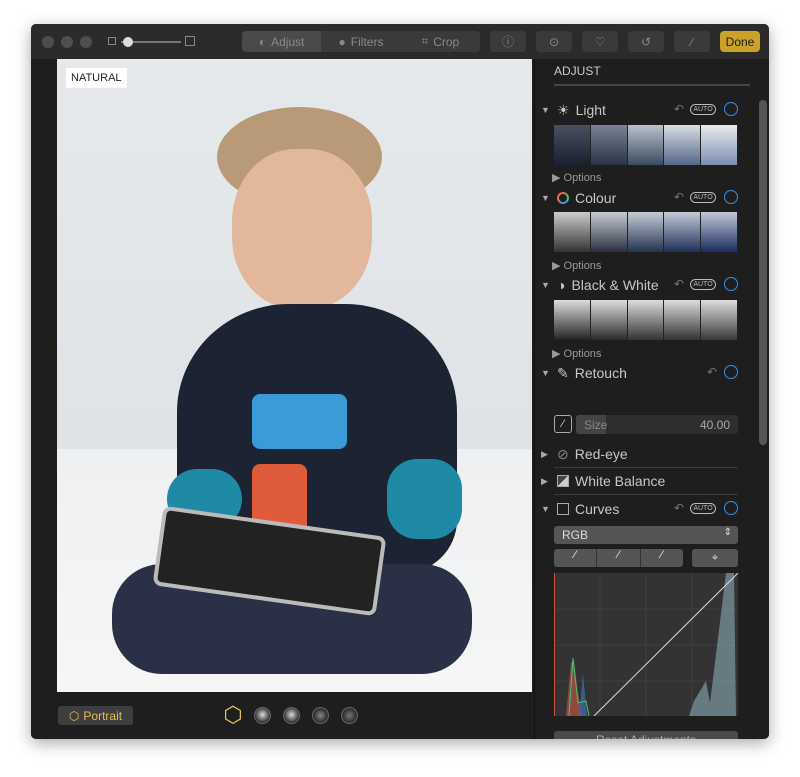 Image resolution: width=800 pixels, height=777 pixels. What do you see at coordinates (646, 145) in the screenshot?
I see `light-slider-strip` at bounding box center [646, 145].